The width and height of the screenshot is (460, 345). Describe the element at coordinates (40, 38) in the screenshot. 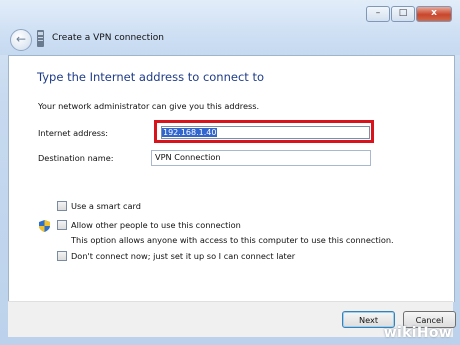

I see `vpn-wizard-icon` at that location.